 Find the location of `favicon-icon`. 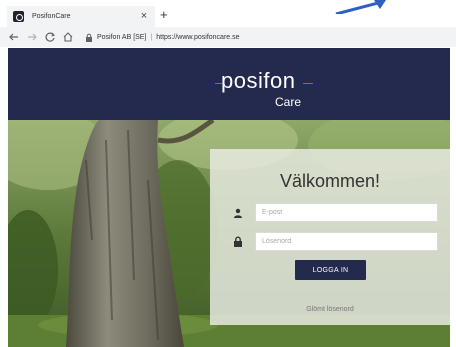

favicon-icon is located at coordinates (18, 16).